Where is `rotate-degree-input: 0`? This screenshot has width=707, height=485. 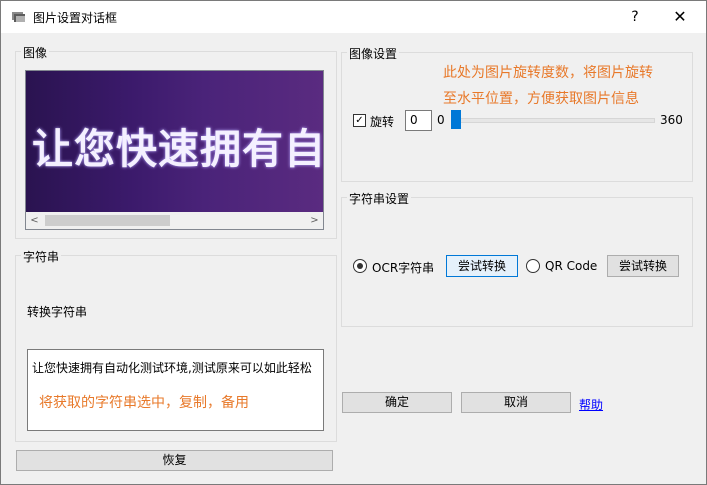
rotate-degree-input: 0 is located at coordinates (418, 120).